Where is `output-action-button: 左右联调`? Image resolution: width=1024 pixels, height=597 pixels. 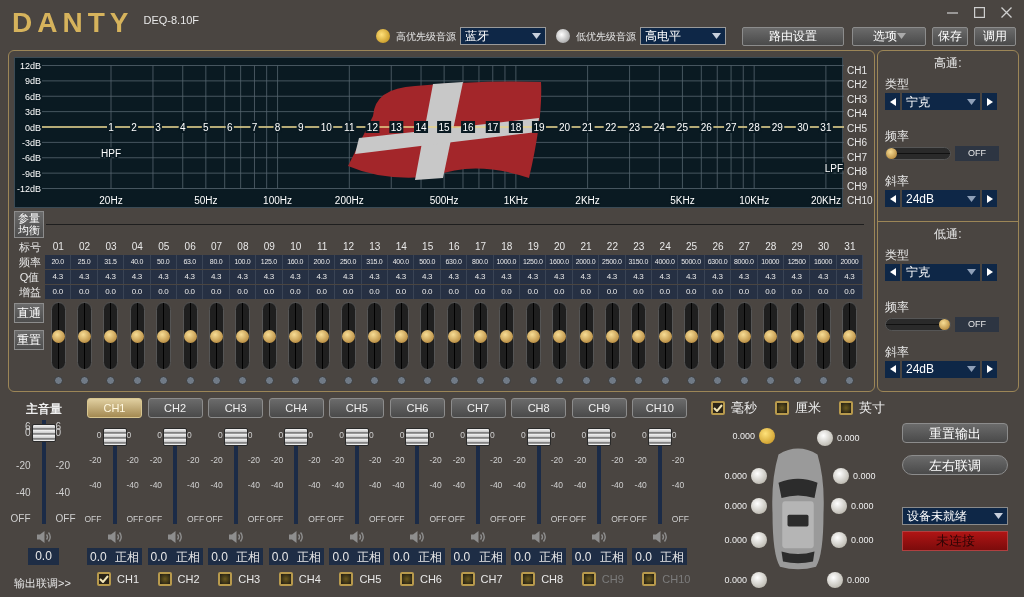
output-action-button: 左右联调 is located at coordinates (955, 465).